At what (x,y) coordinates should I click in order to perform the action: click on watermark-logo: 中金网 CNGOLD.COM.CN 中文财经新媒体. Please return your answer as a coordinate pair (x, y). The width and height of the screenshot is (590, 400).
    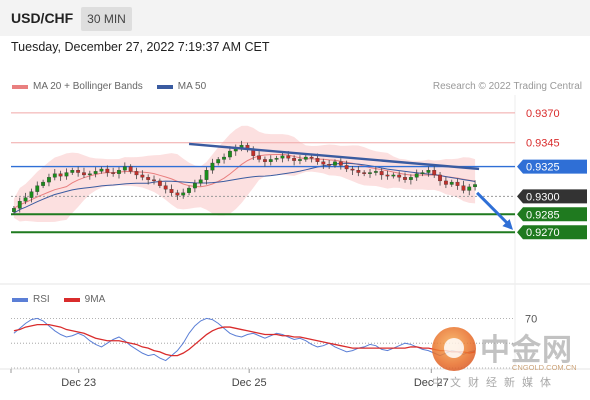
    Looking at the image, I should click on (511, 356).